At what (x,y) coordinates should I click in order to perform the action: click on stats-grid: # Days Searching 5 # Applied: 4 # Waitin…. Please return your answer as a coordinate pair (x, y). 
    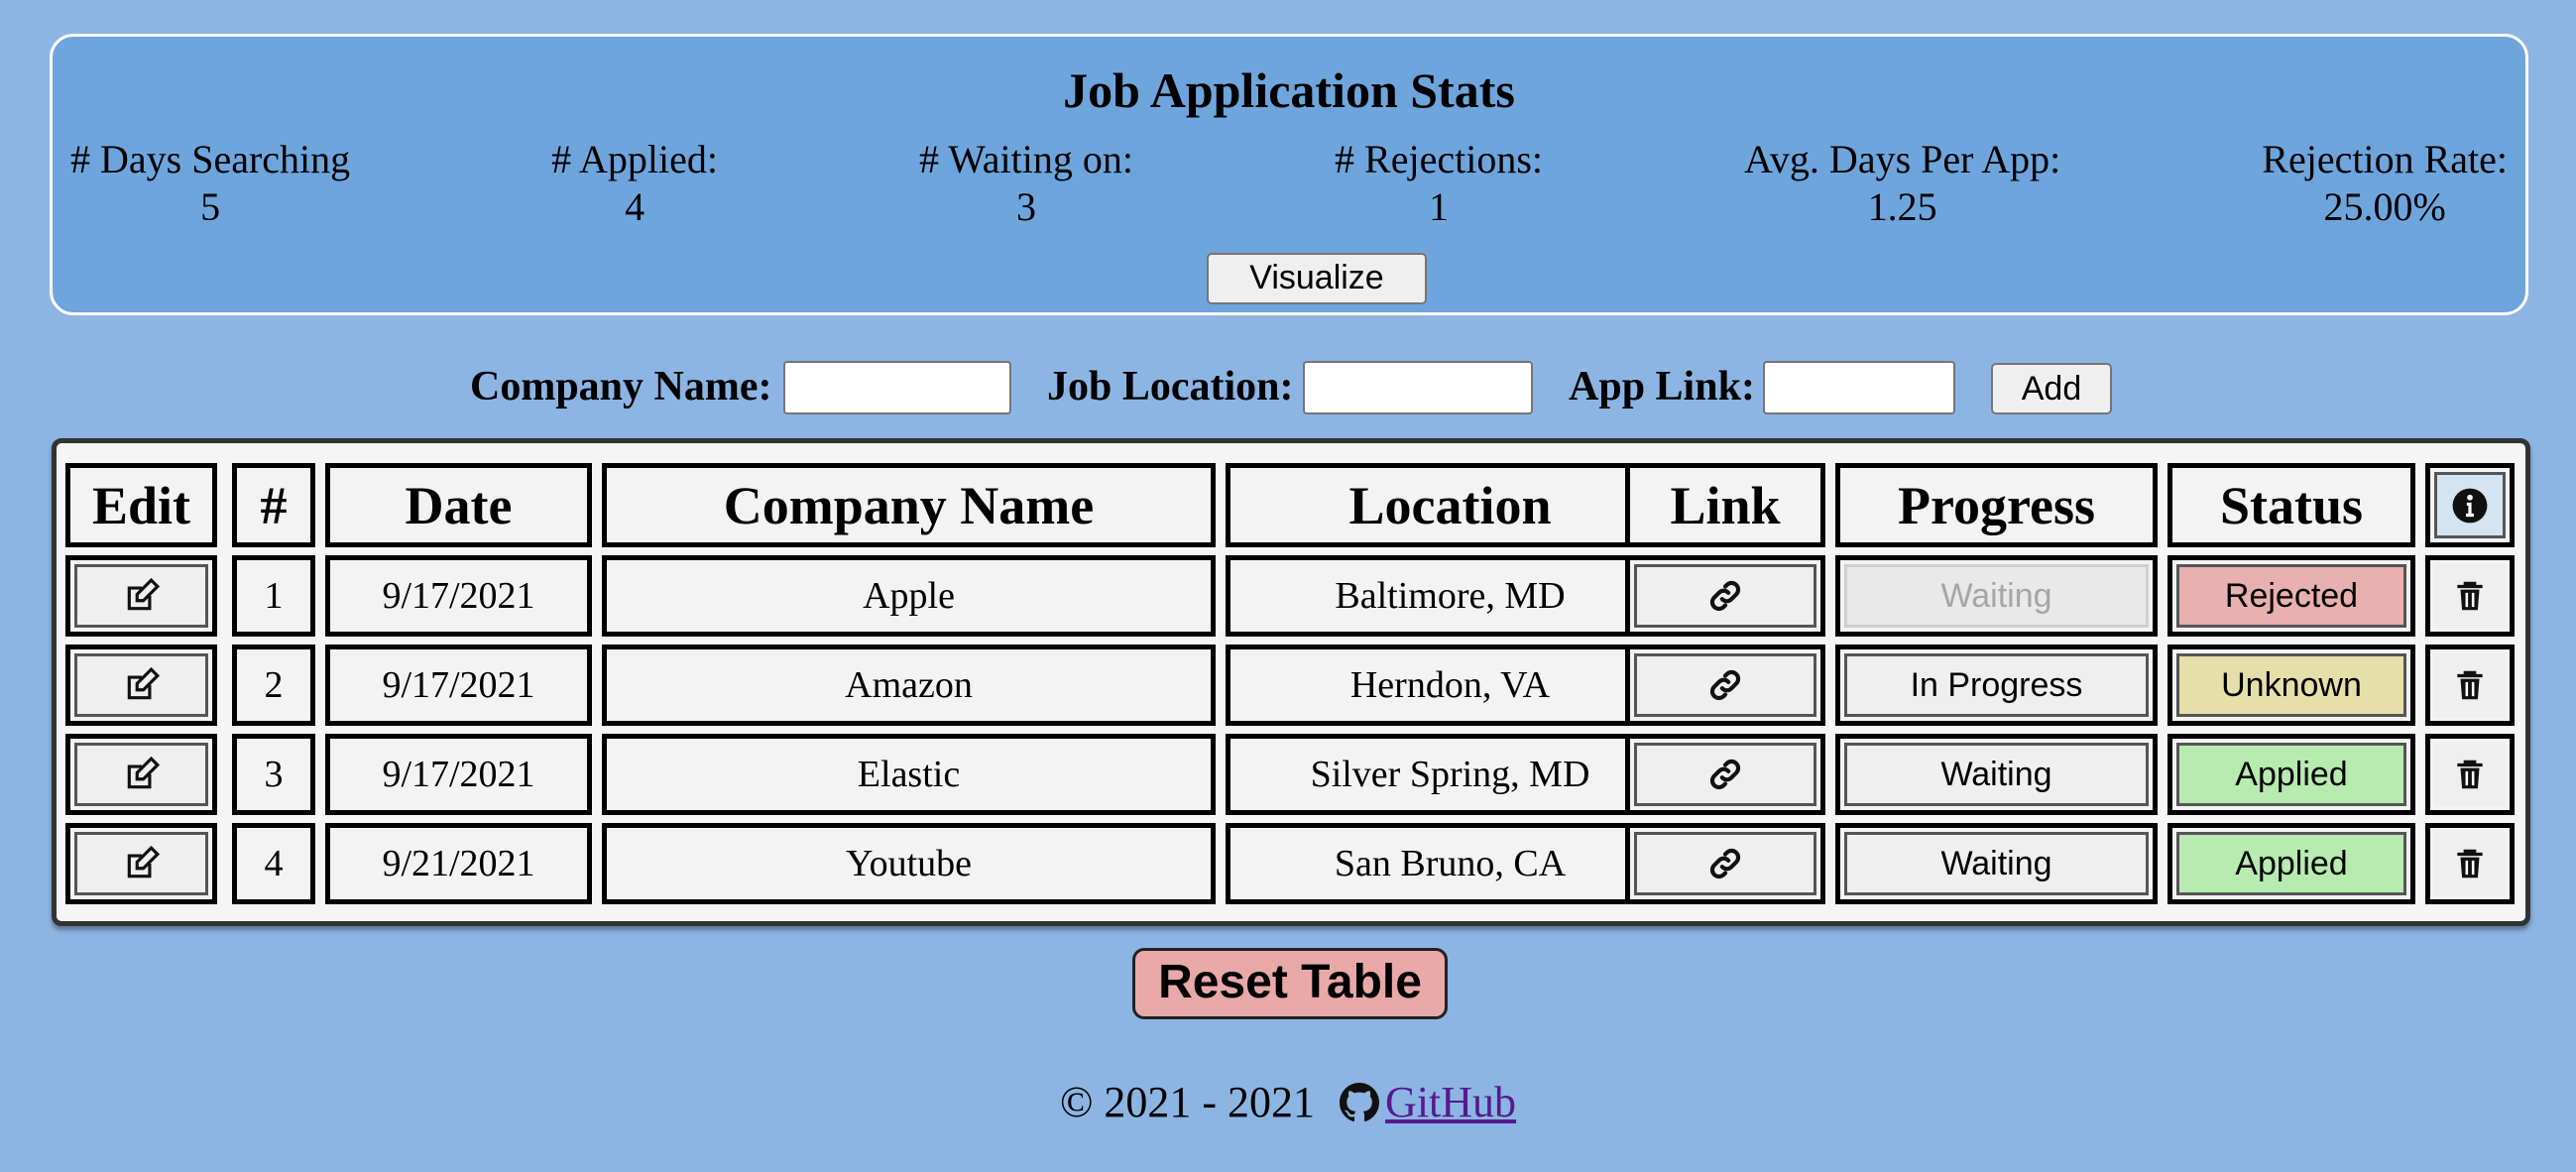
    Looking at the image, I should click on (1289, 183).